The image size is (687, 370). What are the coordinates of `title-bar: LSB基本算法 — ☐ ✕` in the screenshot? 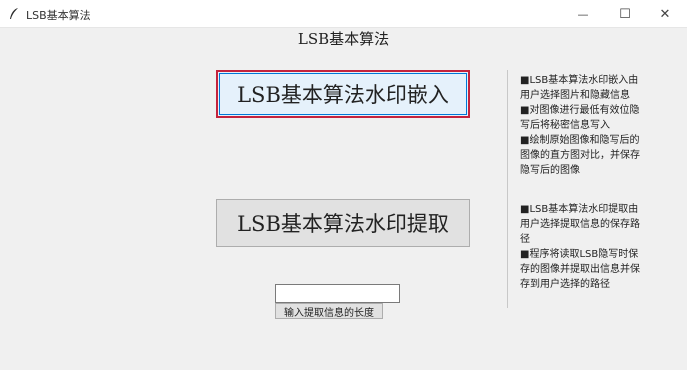 It's located at (343, 14).